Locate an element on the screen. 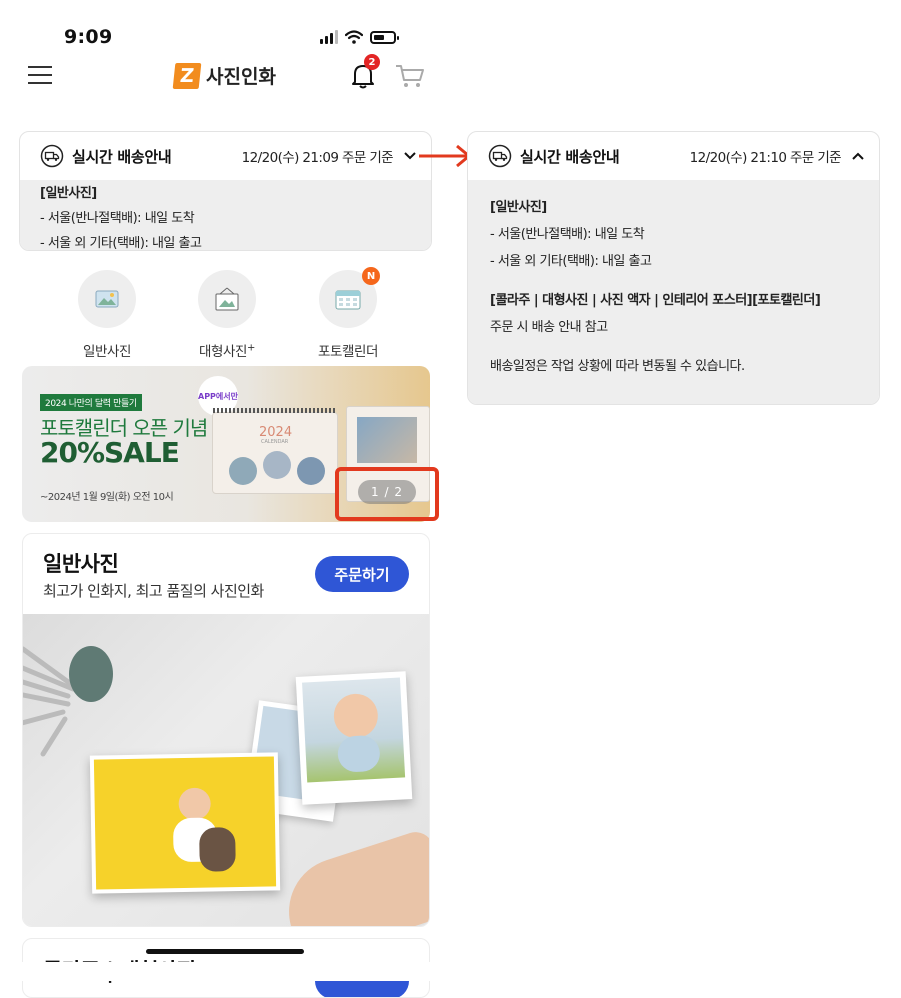  wifi-icon is located at coordinates (354, 37).